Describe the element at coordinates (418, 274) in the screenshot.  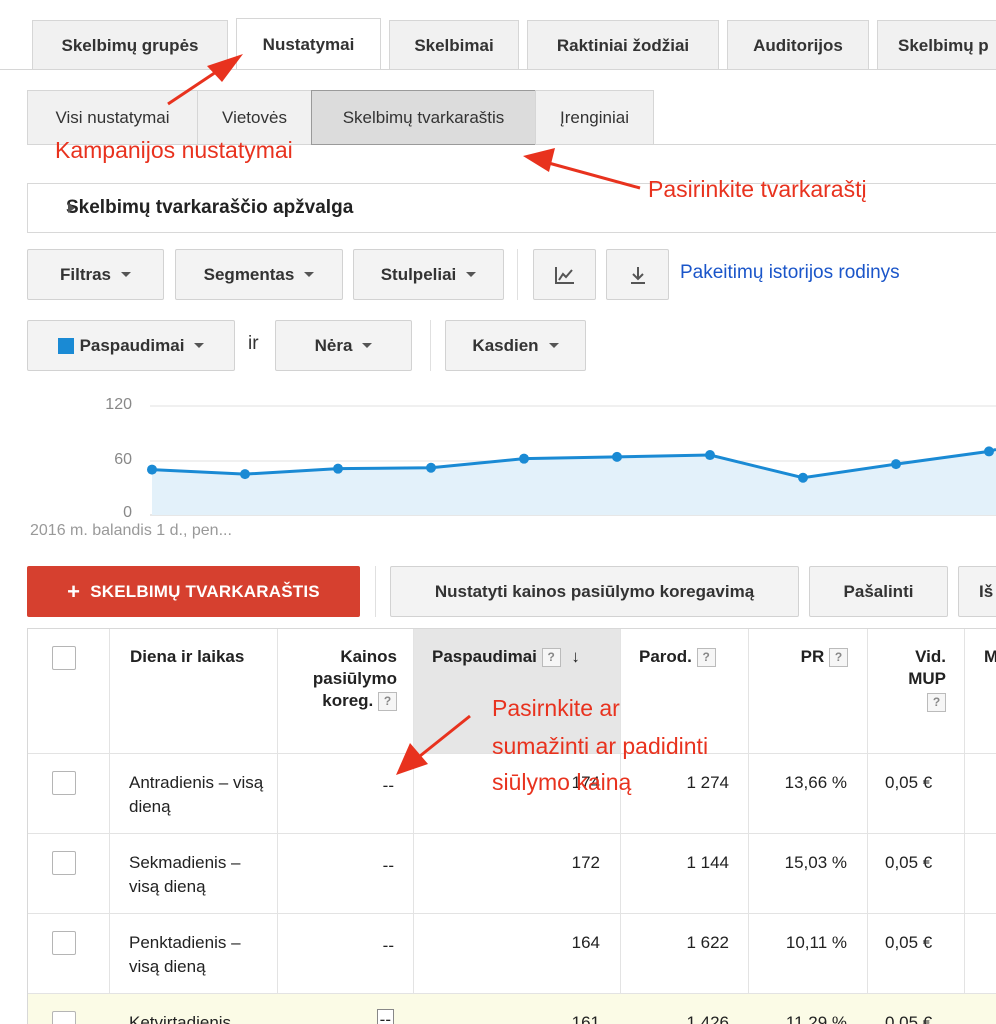
I see `columns-label: Stulpeliai` at that location.